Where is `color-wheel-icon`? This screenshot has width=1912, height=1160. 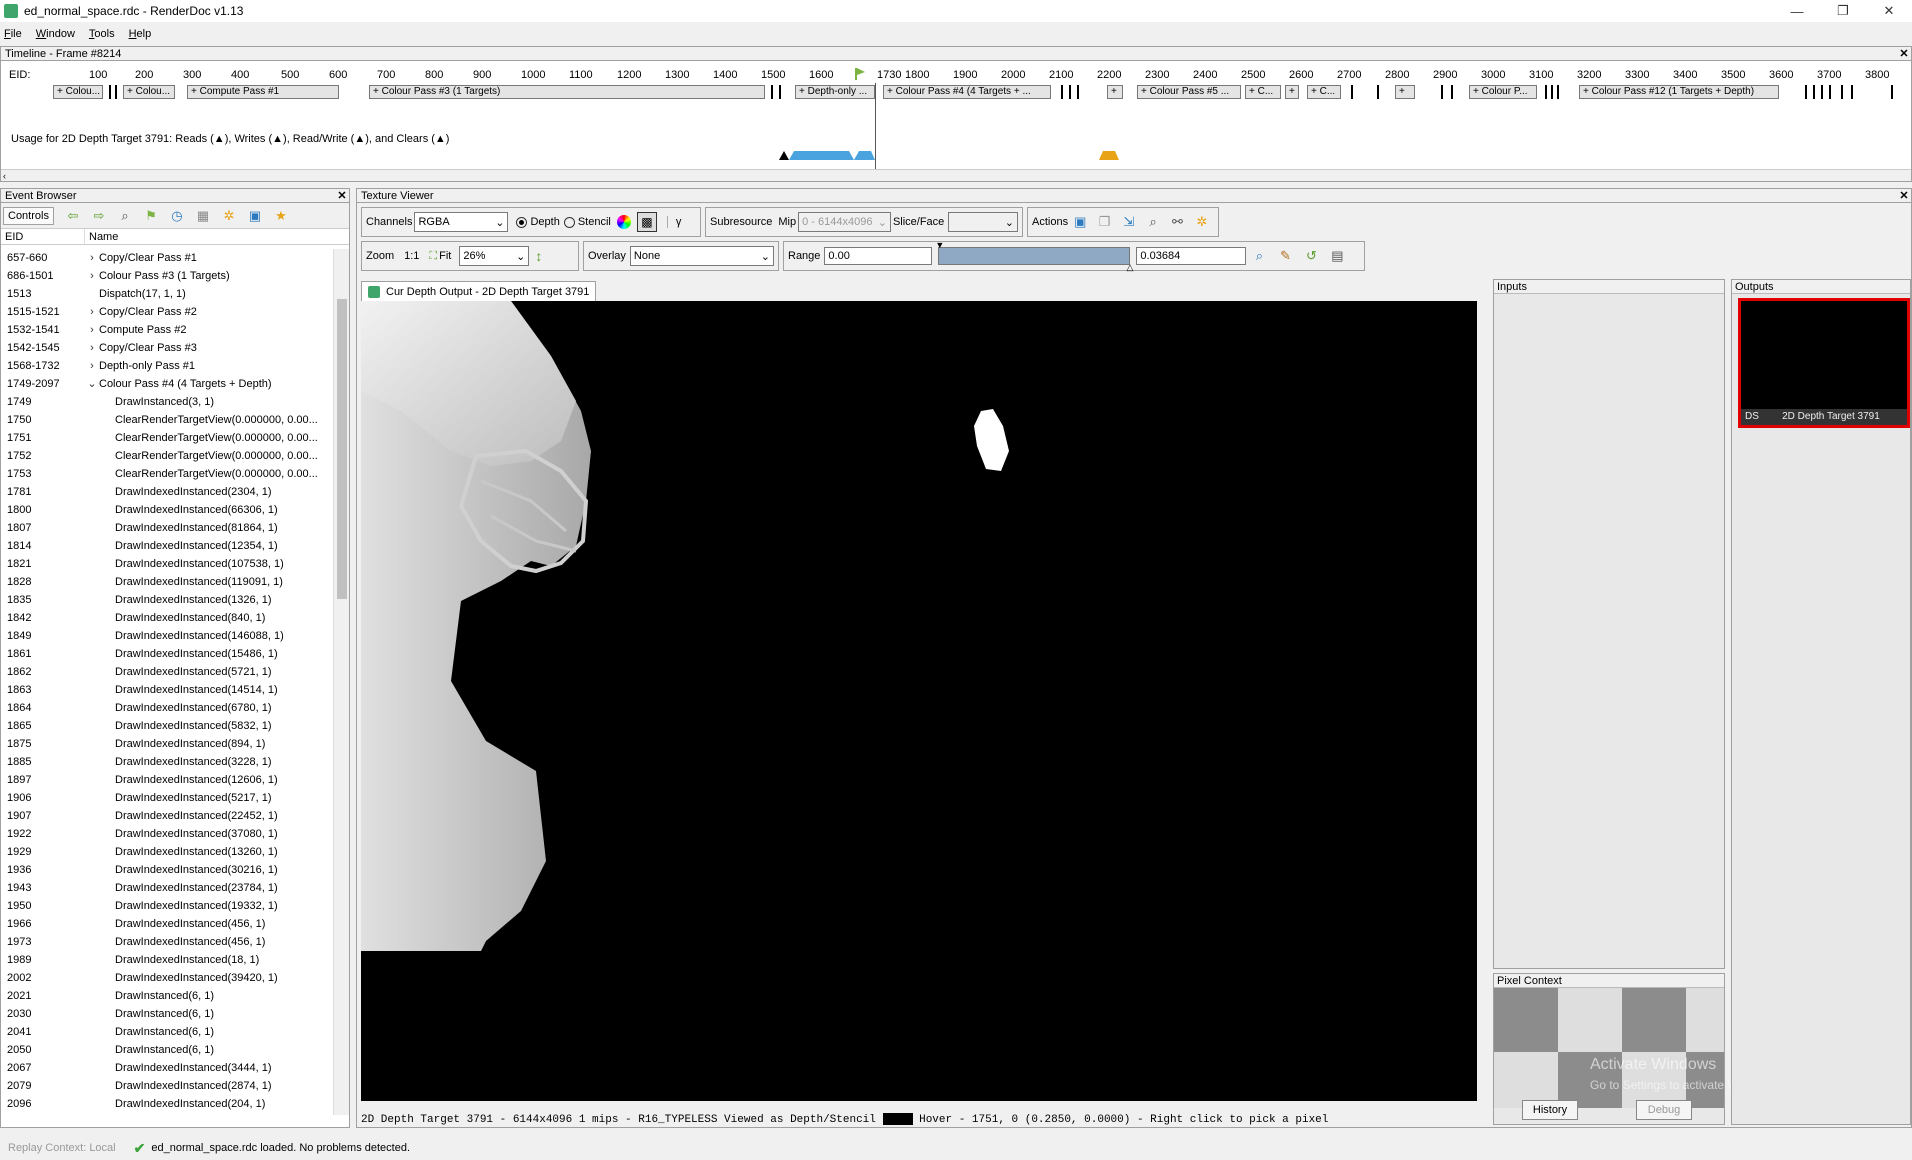 color-wheel-icon is located at coordinates (623, 222).